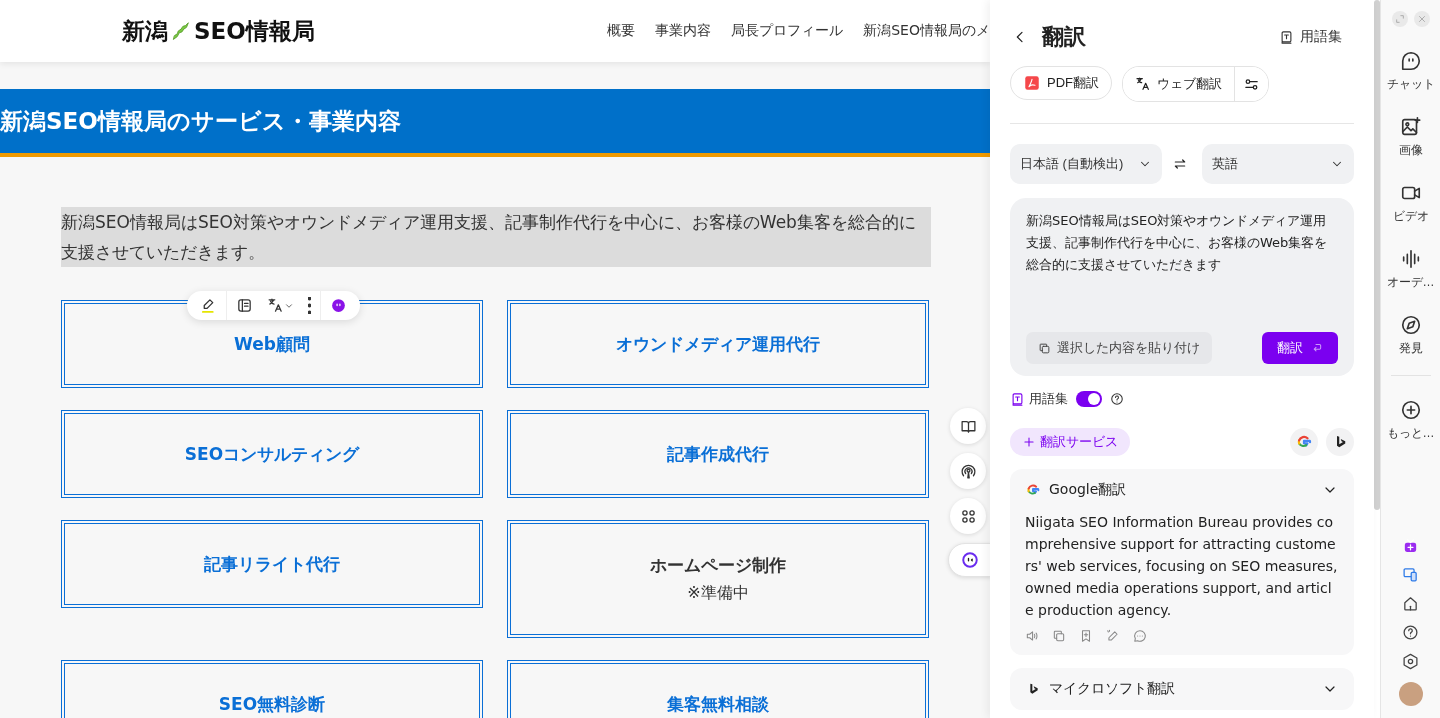  I want to click on source-text: 新潟SEO情報局はSEO対策やオウンドメディア運用支援、記事制作代行を中心に、お客様のWeb集客を総合的に支援させていただきます, so click(1177, 243).